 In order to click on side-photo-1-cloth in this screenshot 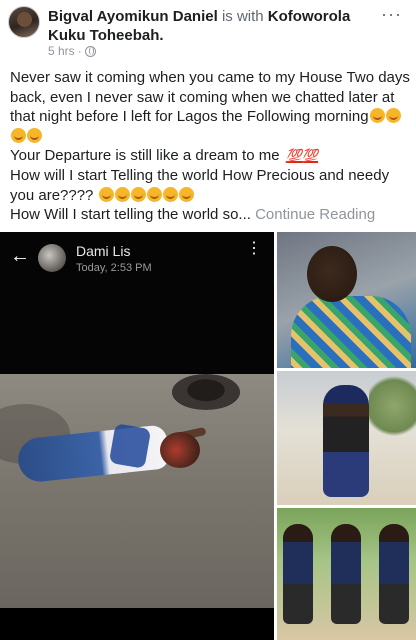, I will do `click(351, 332)`.